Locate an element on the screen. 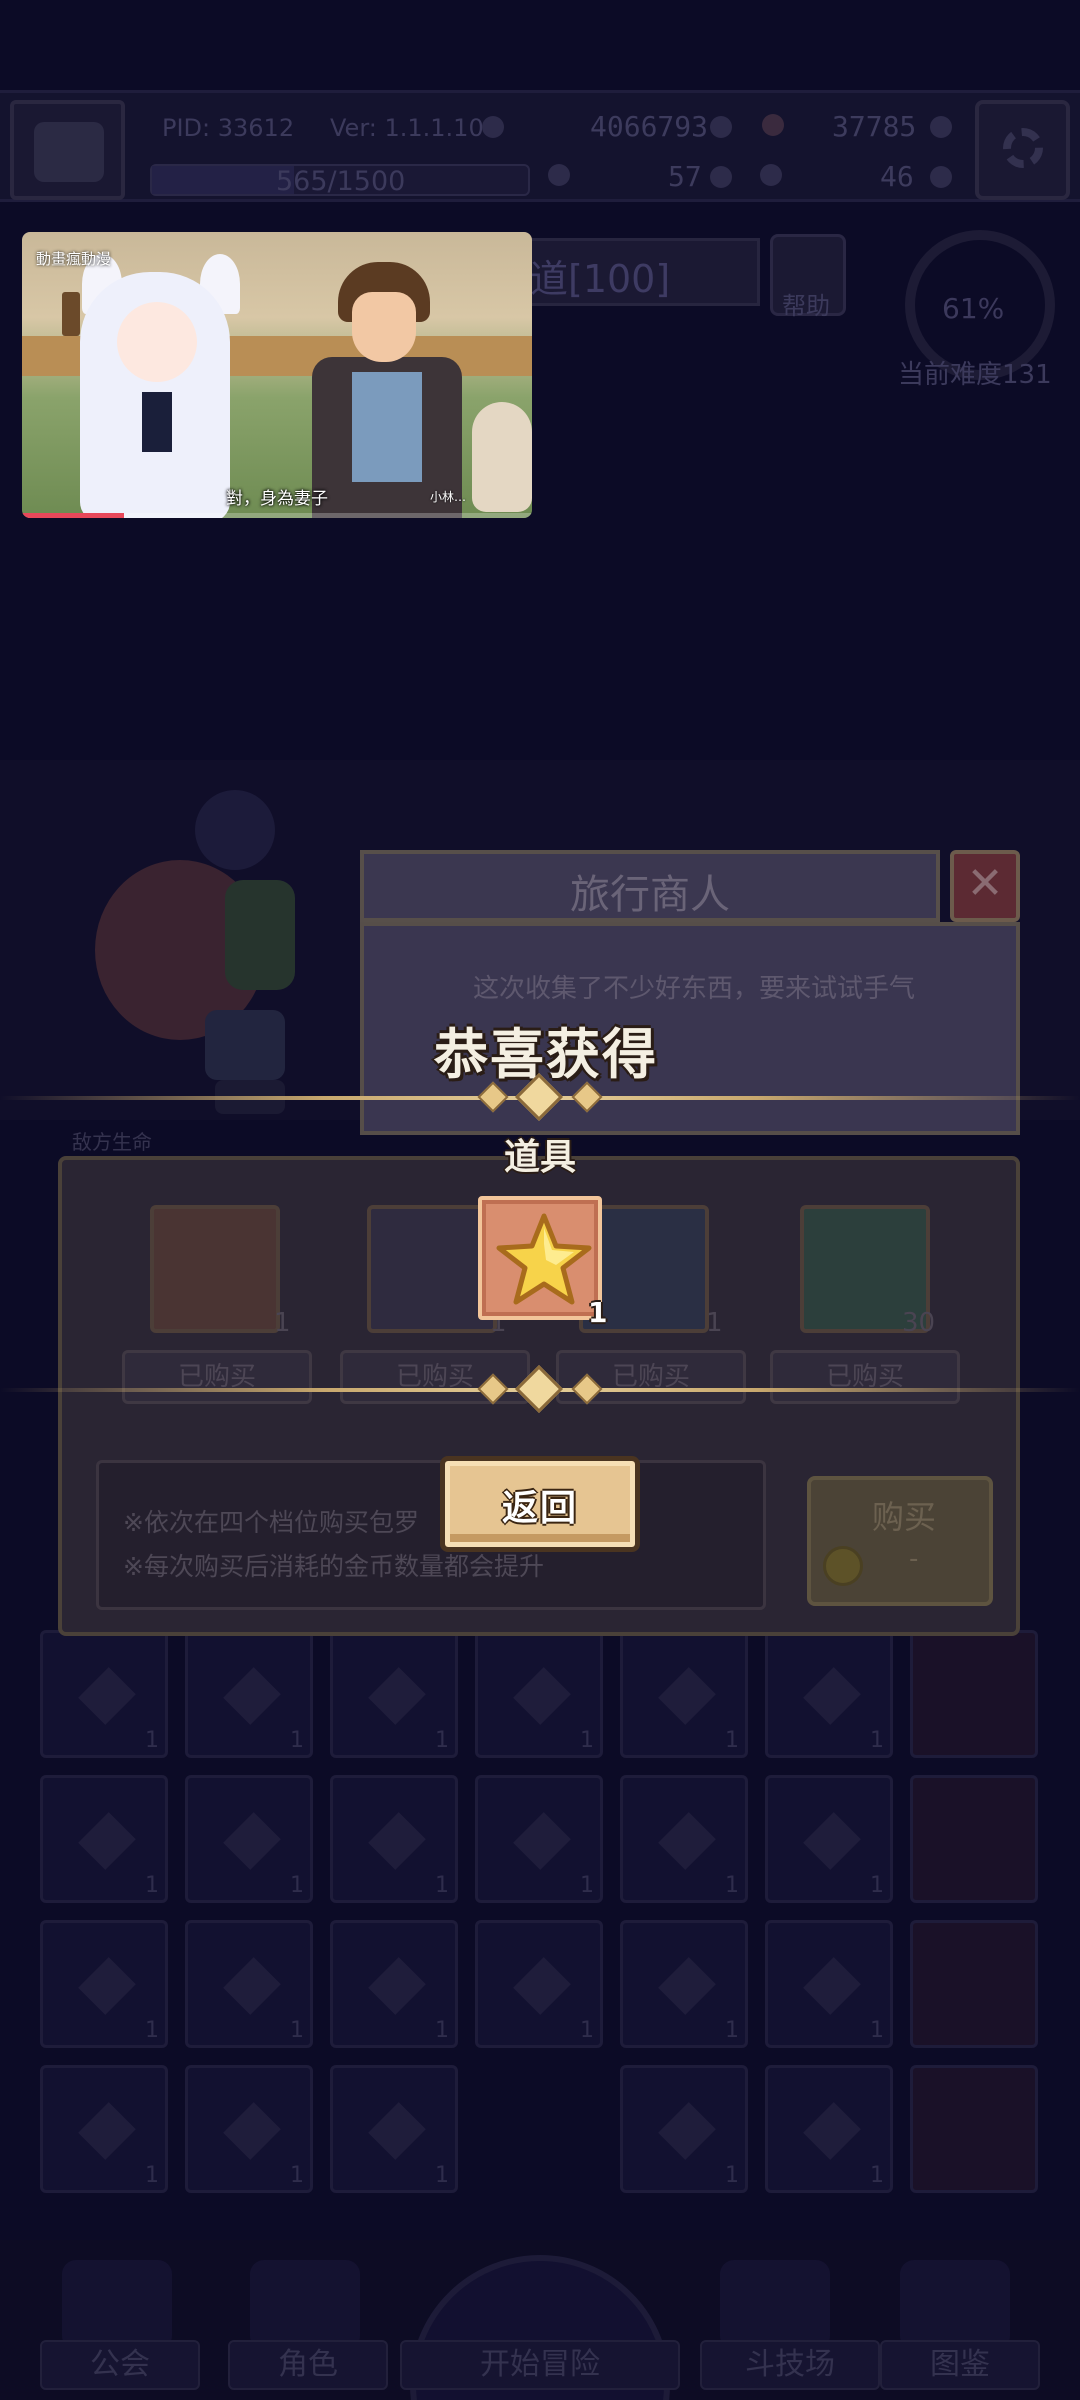 This screenshot has height=2400, width=1080. slot-count: 1 is located at coordinates (714, 1323).